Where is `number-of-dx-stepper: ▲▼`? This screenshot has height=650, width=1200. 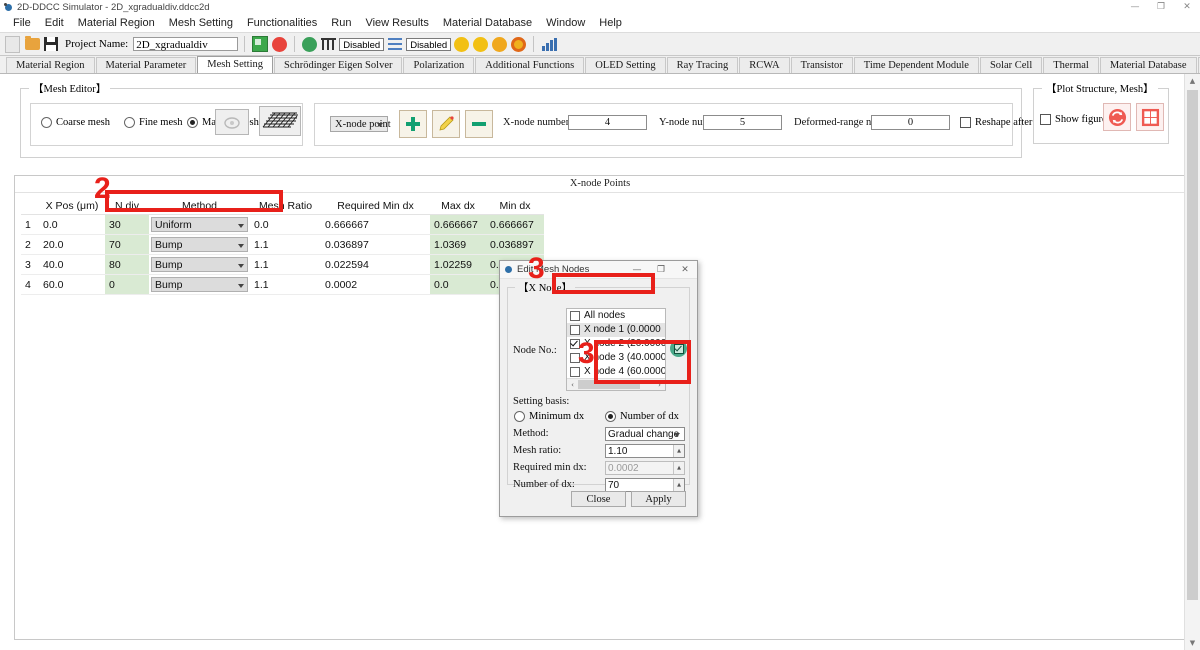 number-of-dx-stepper: ▲▼ is located at coordinates (678, 490).